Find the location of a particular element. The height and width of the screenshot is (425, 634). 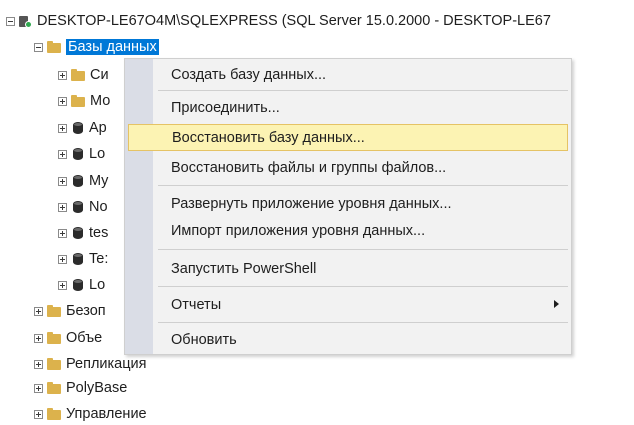

tree-item: tes is located at coordinates (83, 233).